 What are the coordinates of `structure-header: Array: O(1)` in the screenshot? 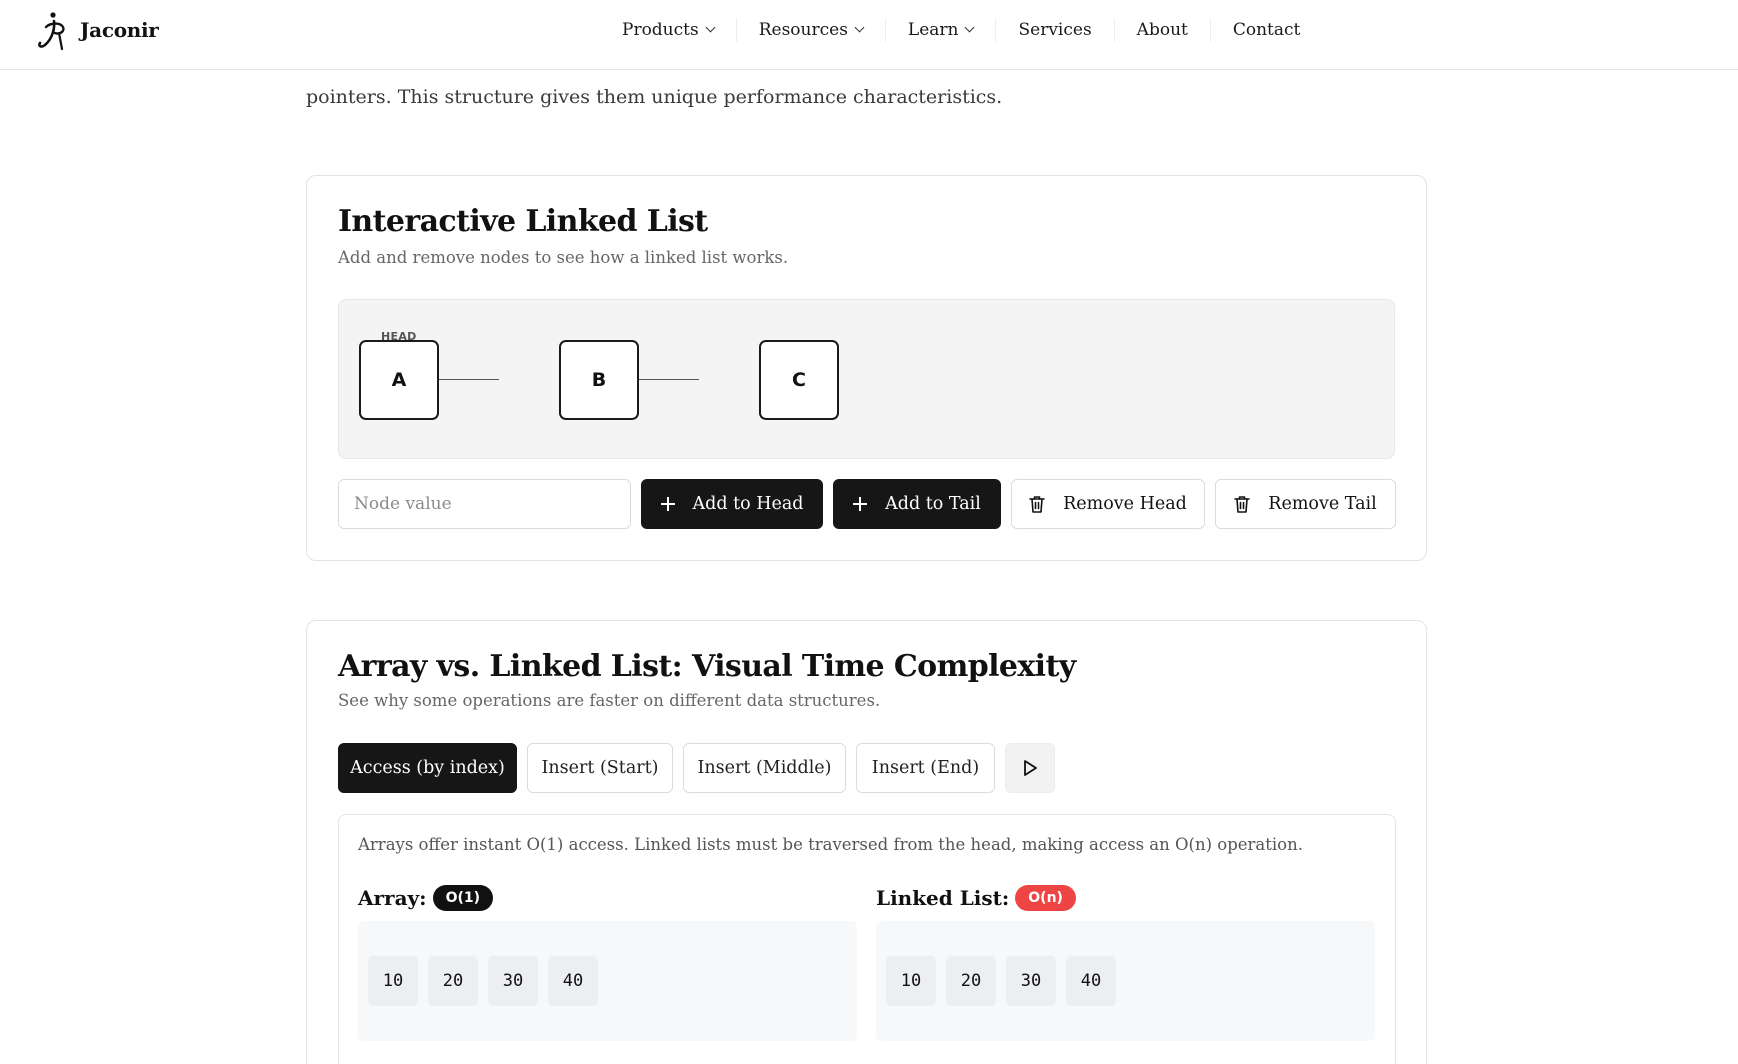 It's located at (607, 898).